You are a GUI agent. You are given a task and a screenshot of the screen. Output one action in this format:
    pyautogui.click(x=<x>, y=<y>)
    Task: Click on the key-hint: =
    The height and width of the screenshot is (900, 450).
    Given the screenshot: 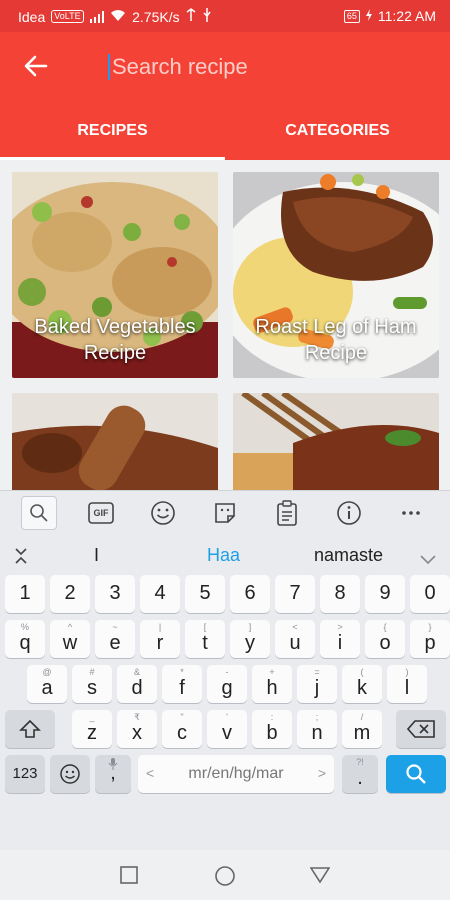 What is the action you would take?
    pyautogui.click(x=317, y=672)
    